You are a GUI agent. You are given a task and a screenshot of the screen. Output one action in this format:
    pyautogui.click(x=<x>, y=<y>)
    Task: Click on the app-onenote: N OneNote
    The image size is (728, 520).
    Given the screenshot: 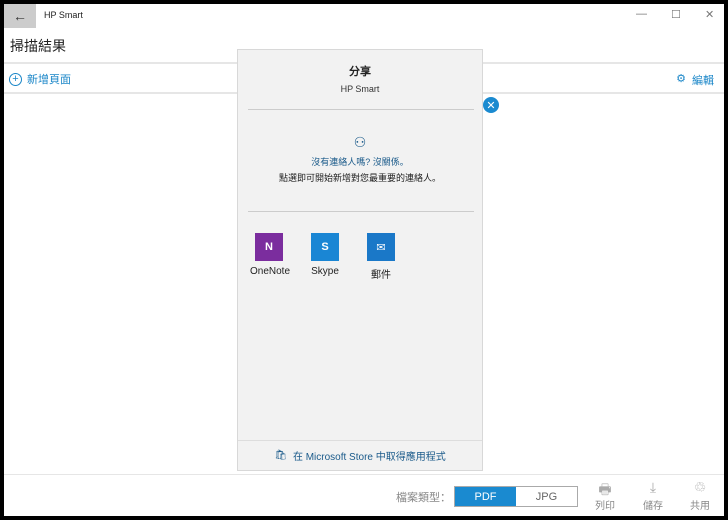 What is the action you would take?
    pyautogui.click(x=270, y=257)
    